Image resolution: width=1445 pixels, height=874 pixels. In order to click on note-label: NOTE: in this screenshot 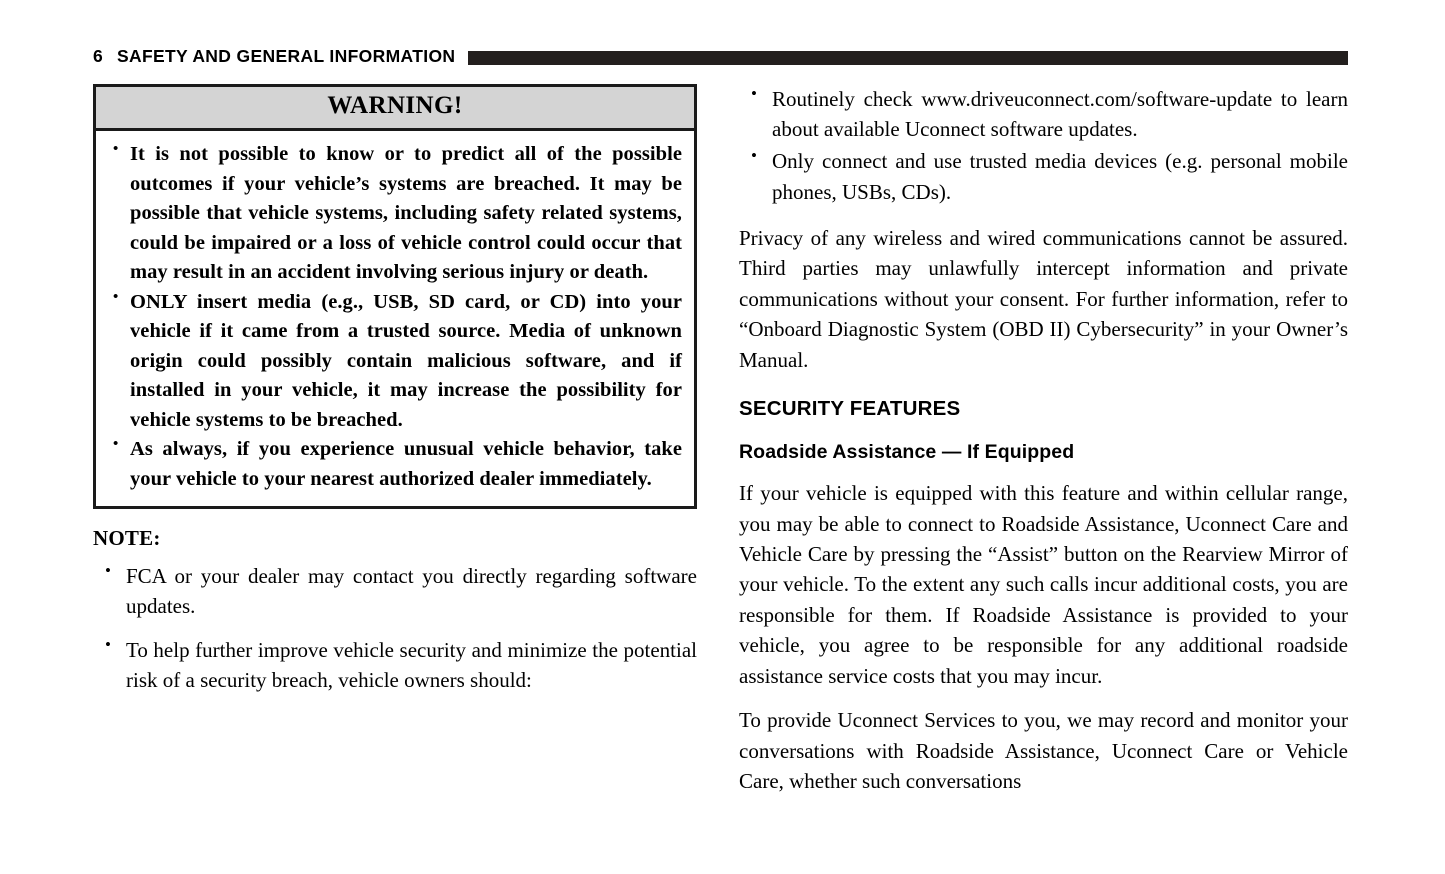, I will do `click(127, 538)`.